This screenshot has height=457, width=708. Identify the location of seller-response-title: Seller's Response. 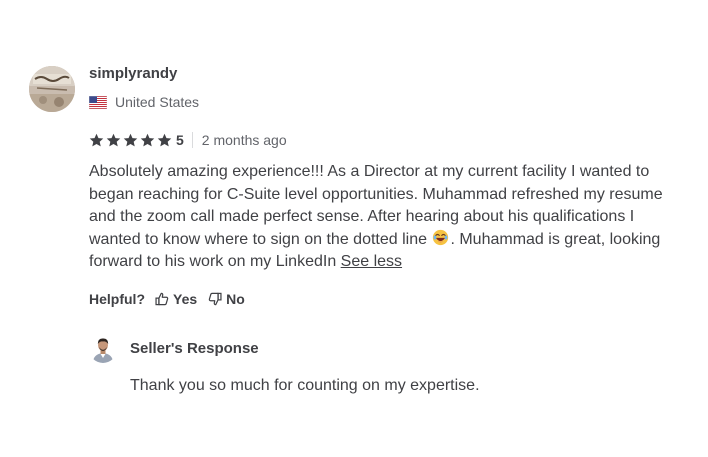
(194, 348).